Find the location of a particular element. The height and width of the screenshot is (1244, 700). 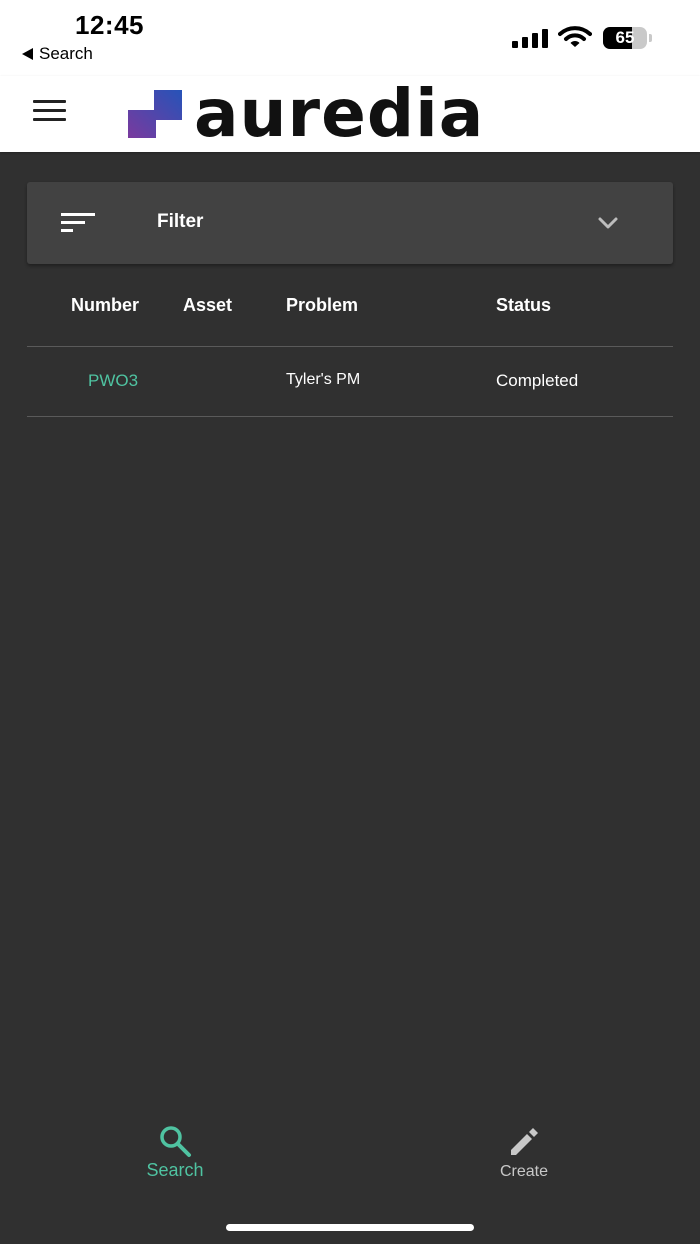

column-header-number: Number is located at coordinates (105, 305).